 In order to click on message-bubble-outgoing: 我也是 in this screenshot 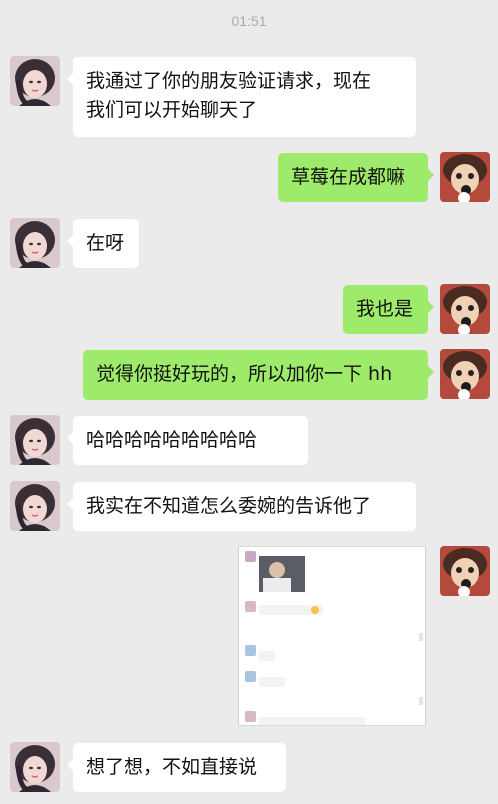, I will do `click(388, 309)`.